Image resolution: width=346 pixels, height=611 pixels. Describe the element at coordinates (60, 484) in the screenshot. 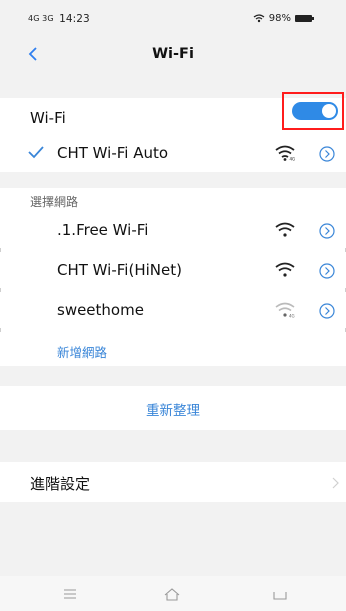

I see `advanced-settings-label: 進階設定` at that location.